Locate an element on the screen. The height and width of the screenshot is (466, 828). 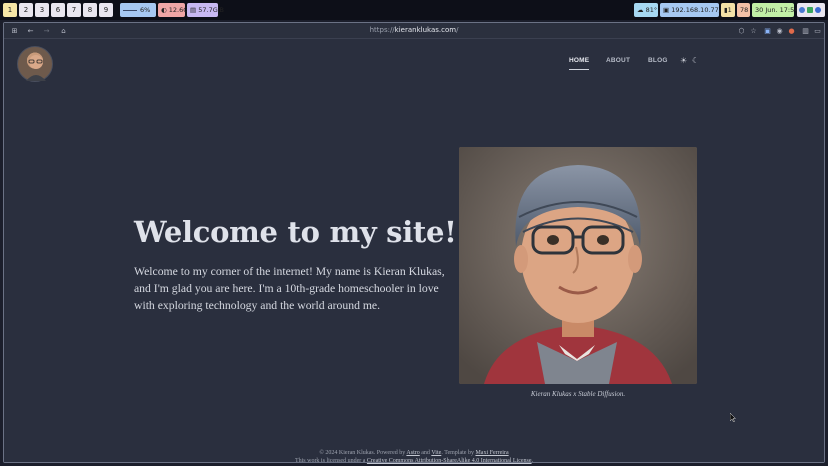
workspace-3-button: 3 is located at coordinates (42, 10).